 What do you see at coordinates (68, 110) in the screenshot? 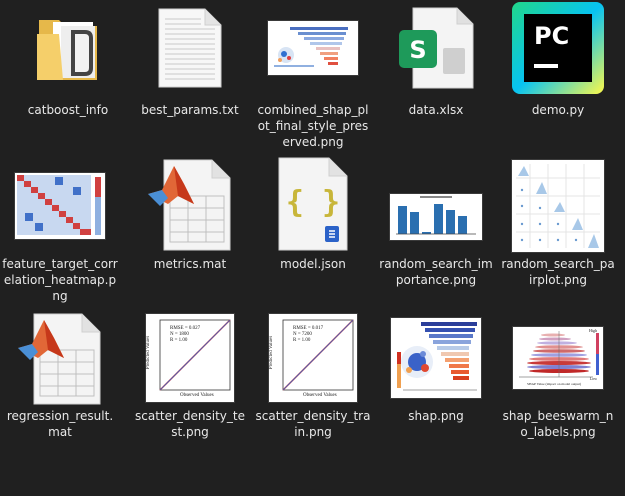
I see `file-label: catboost_info` at bounding box center [68, 110].